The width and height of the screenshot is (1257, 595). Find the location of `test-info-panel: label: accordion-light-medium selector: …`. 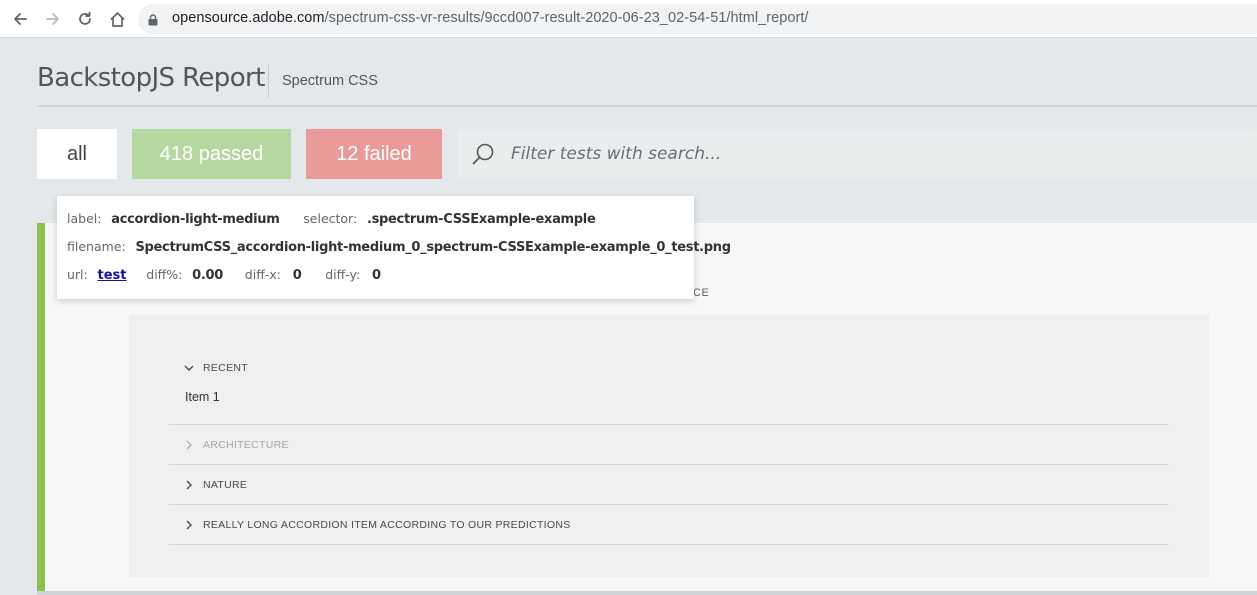

test-info-panel: label: accordion-light-medium selector: … is located at coordinates (394, 247).